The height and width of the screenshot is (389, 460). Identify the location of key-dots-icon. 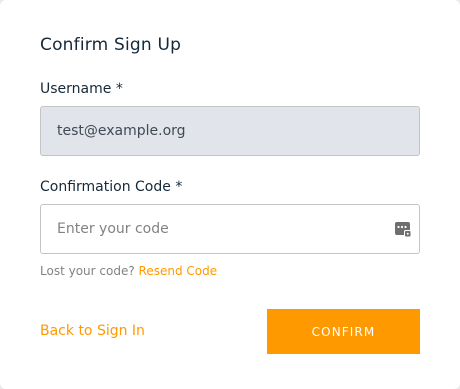
(403, 229).